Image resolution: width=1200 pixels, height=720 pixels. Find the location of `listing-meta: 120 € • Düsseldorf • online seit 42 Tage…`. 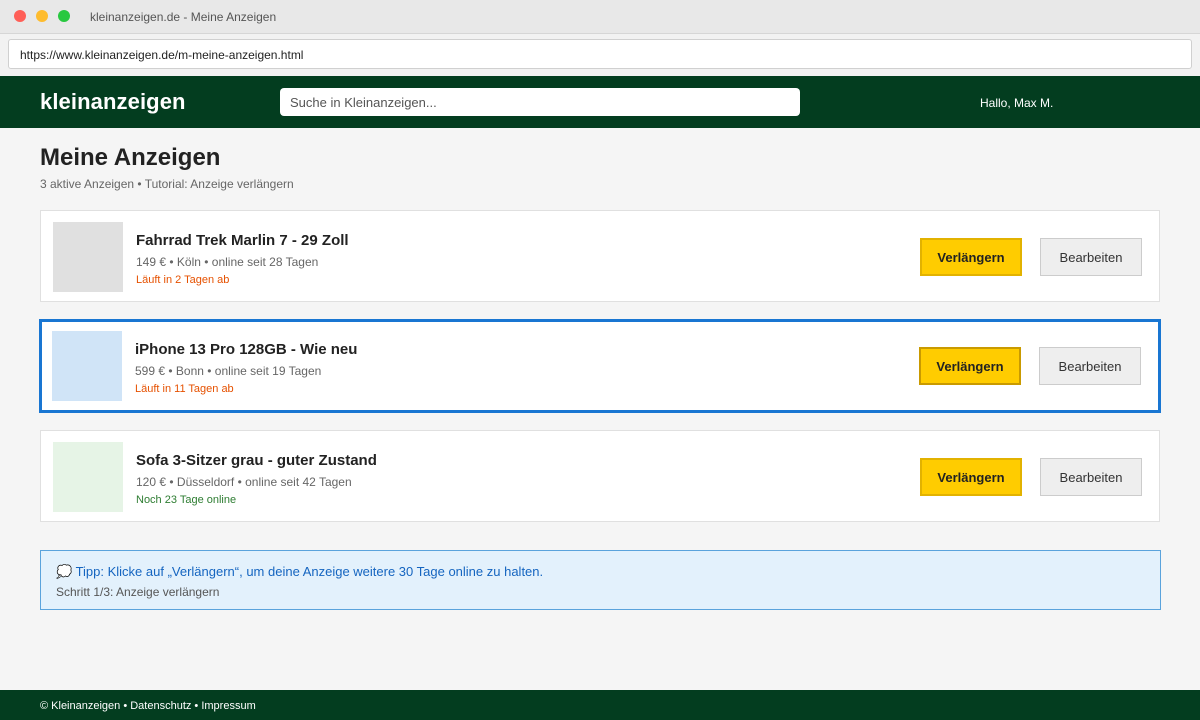

listing-meta: 120 € • Düsseldorf • online seit 42 Tage… is located at coordinates (244, 482).